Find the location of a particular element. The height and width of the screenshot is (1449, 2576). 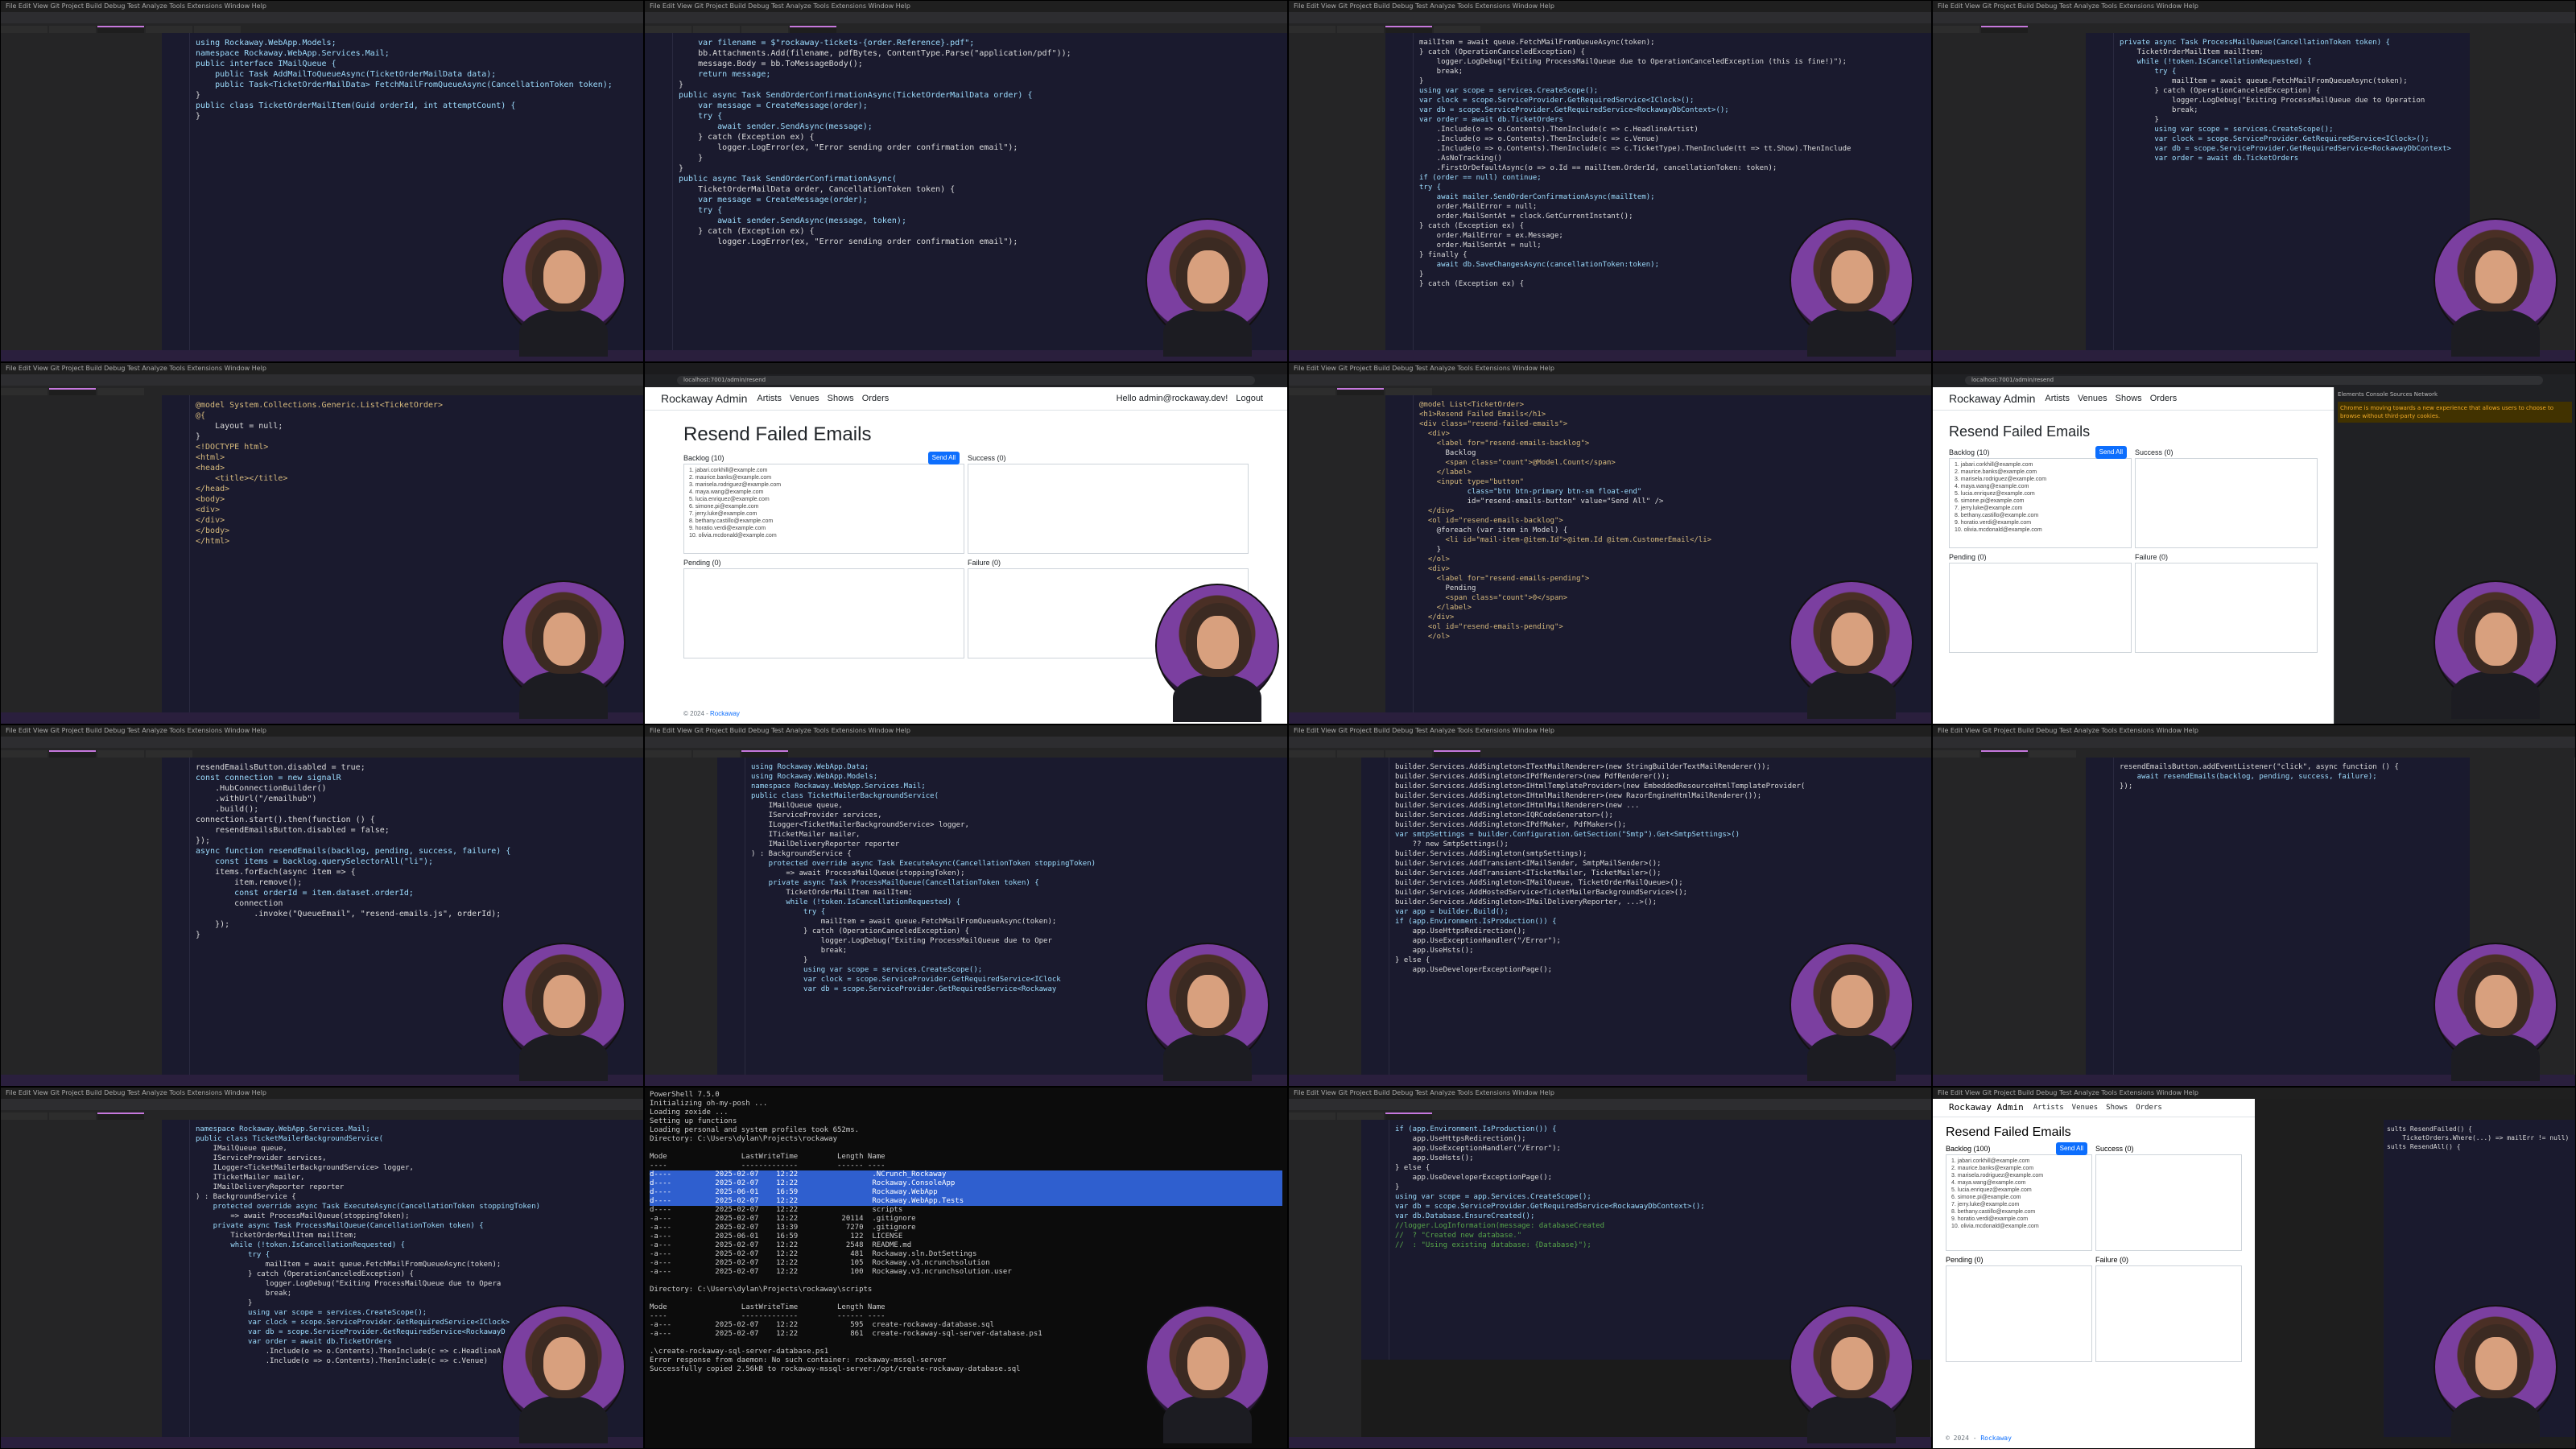

code-line: ) : BackgroundService { is located at coordinates (416, 1197).